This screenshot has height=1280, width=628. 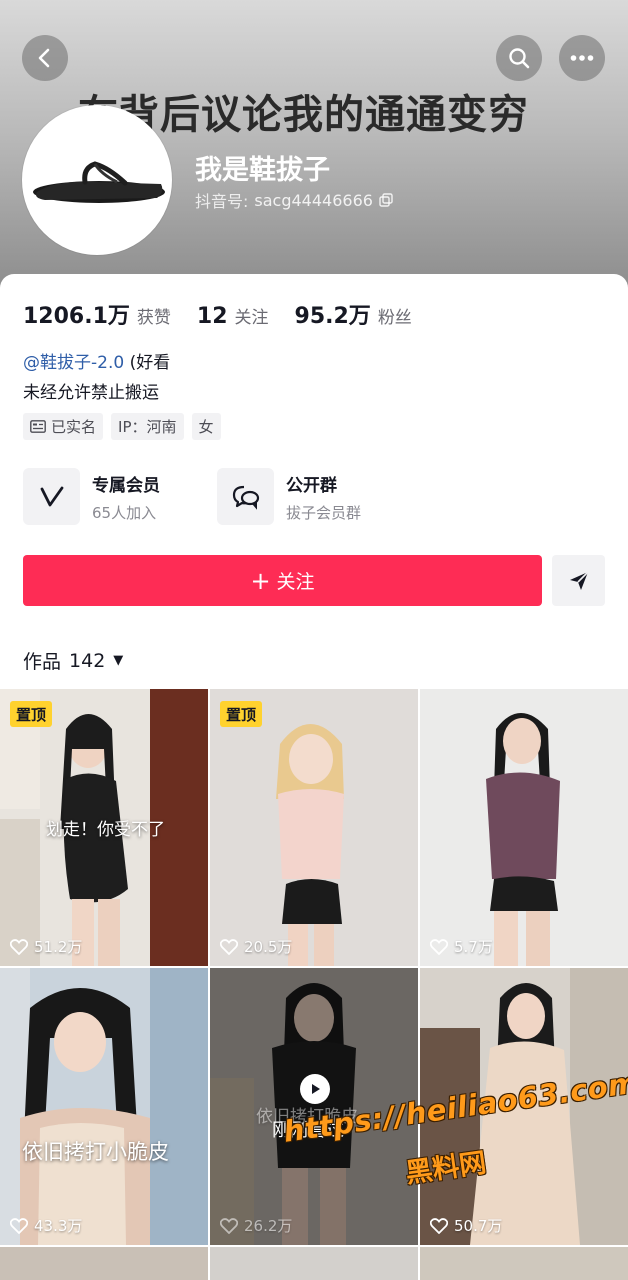 I want to click on bio-text: (好看, so click(x=147, y=363).